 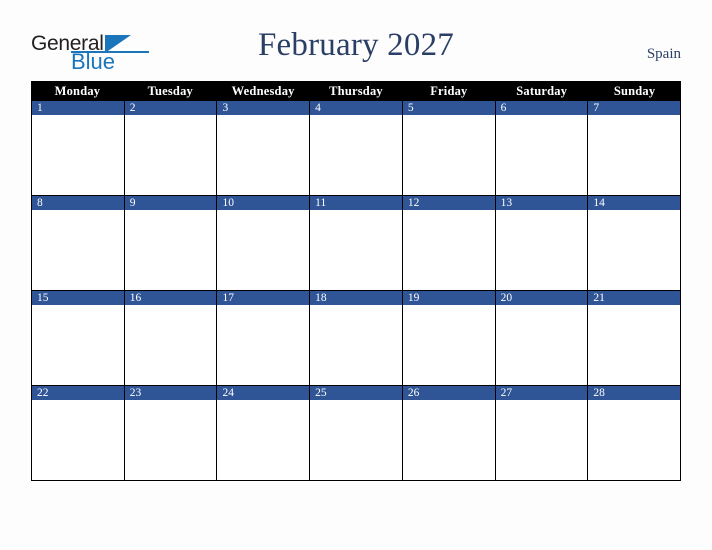 I want to click on day-number: 10, so click(x=228, y=203).